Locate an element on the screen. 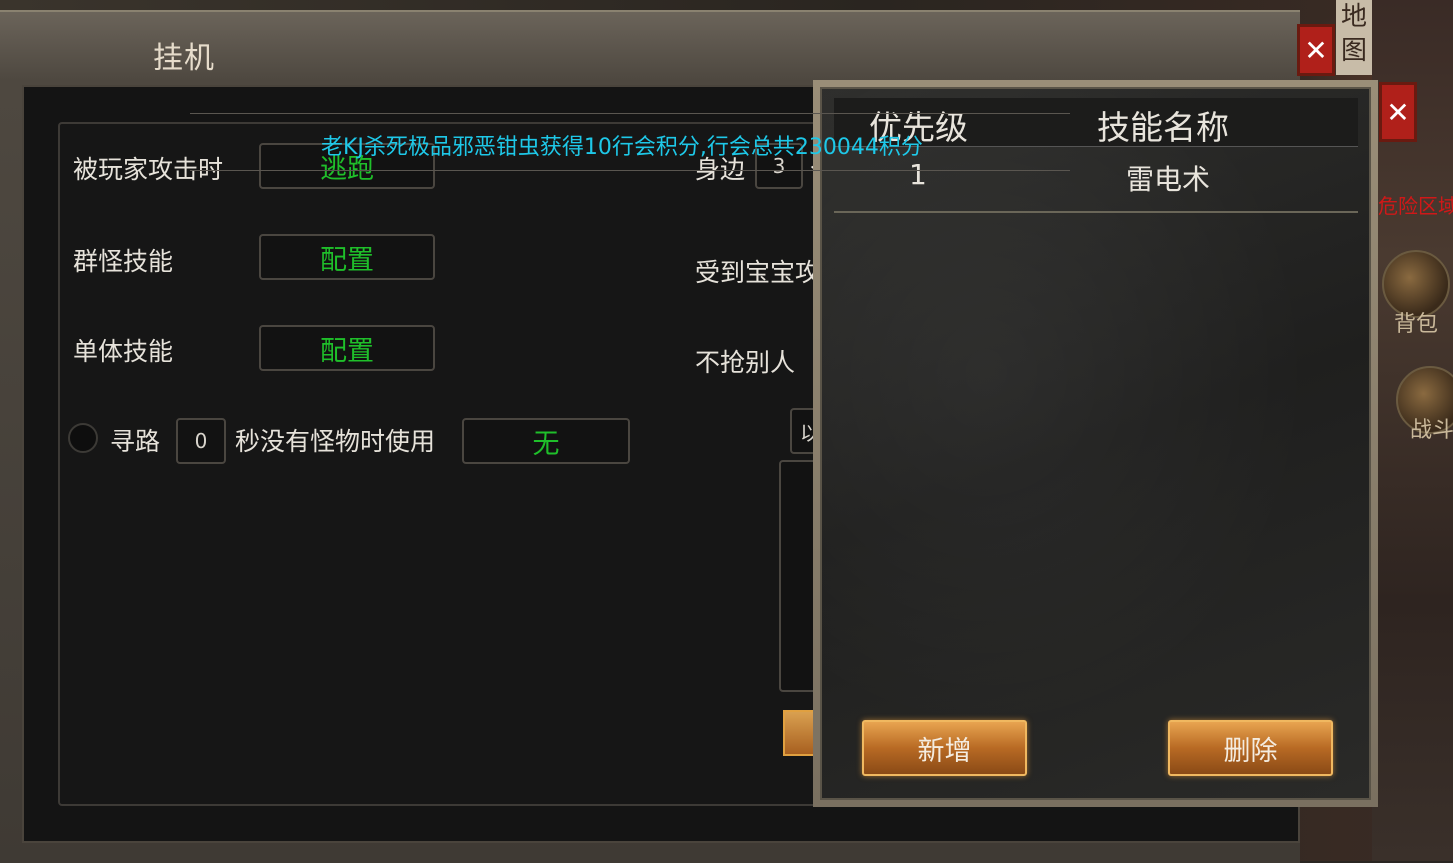 The height and width of the screenshot is (863, 1453). aoe-skill-config-button: 配置 is located at coordinates (347, 257).